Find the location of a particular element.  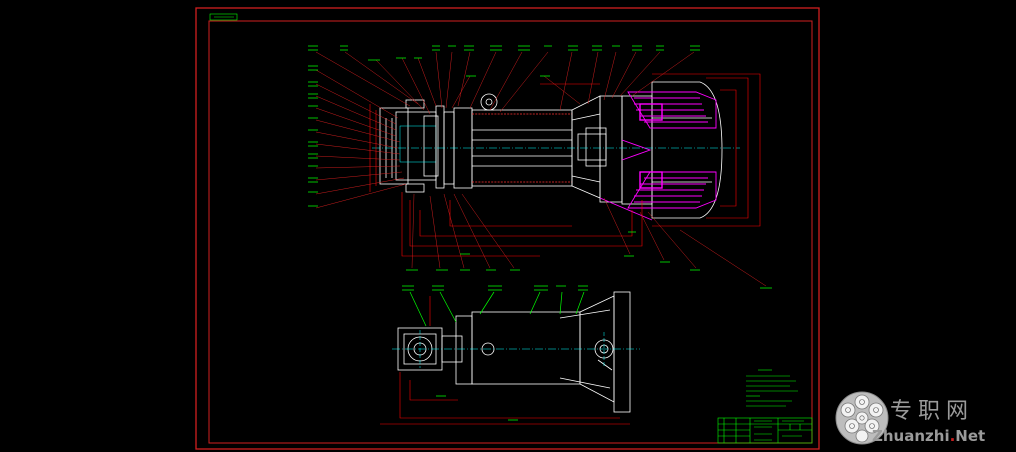

hatch-region is located at coordinates (658, 156).